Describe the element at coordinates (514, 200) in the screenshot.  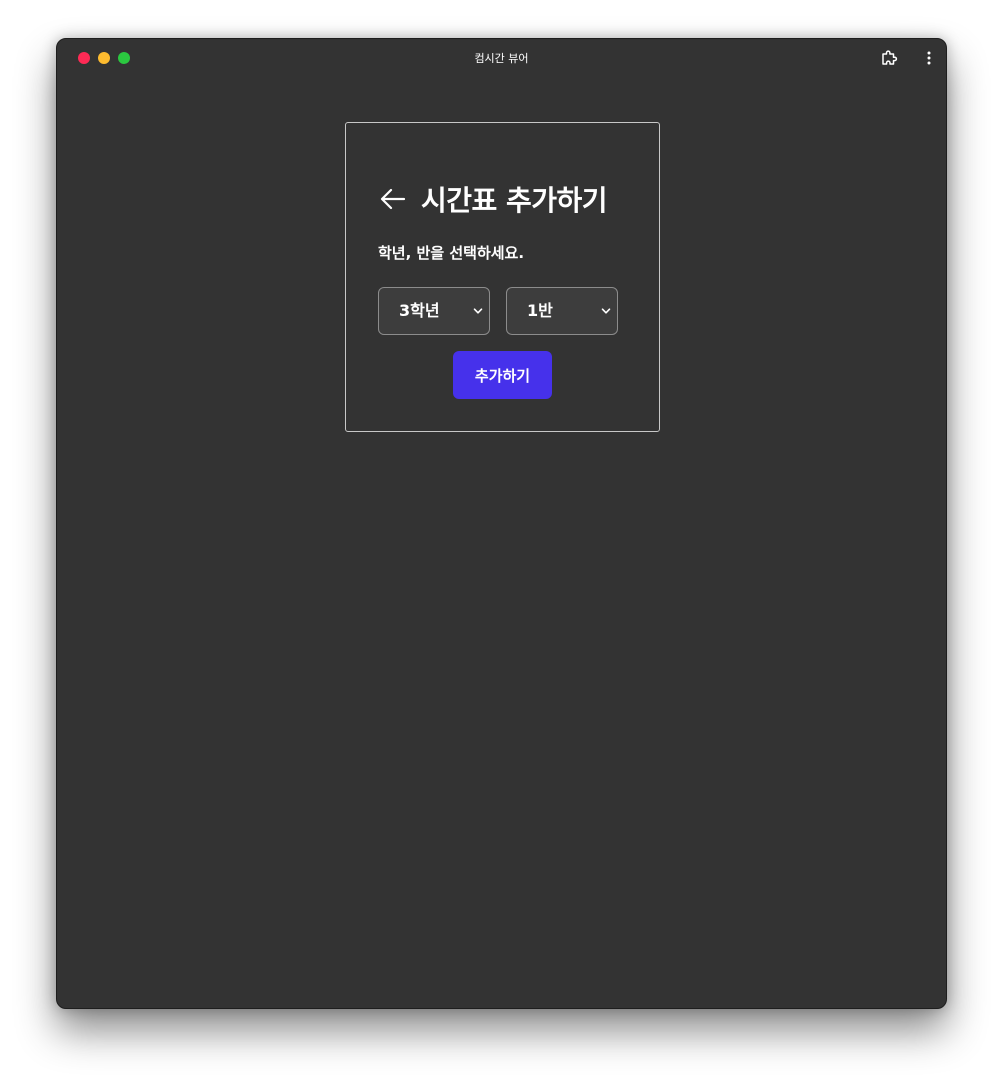
I see `page-title: 시간표 추가하기` at that location.